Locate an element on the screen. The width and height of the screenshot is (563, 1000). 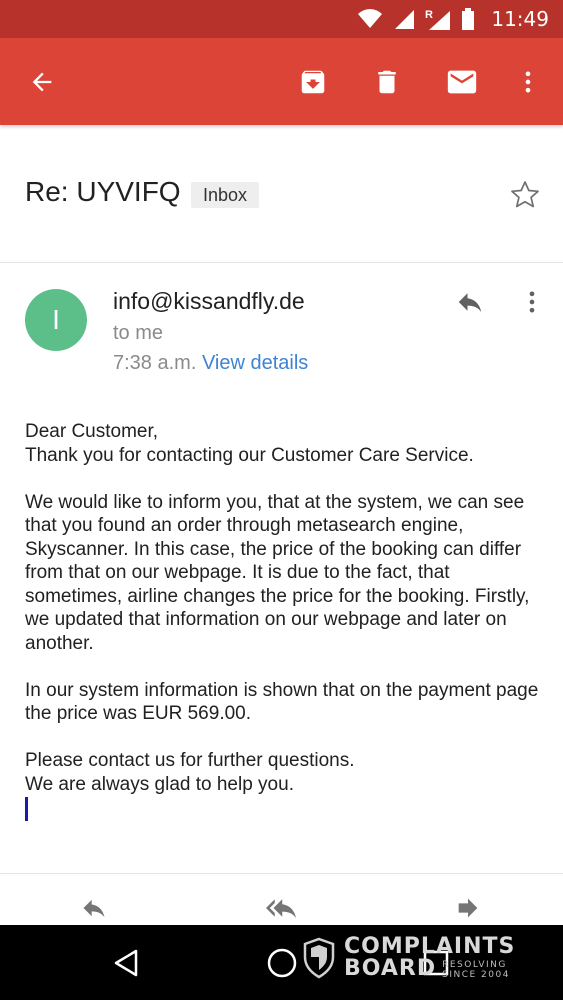
watermark-text: COMPLAINTS BOARD RESOLVING SINCE 2004 is located at coordinates (430, 957).